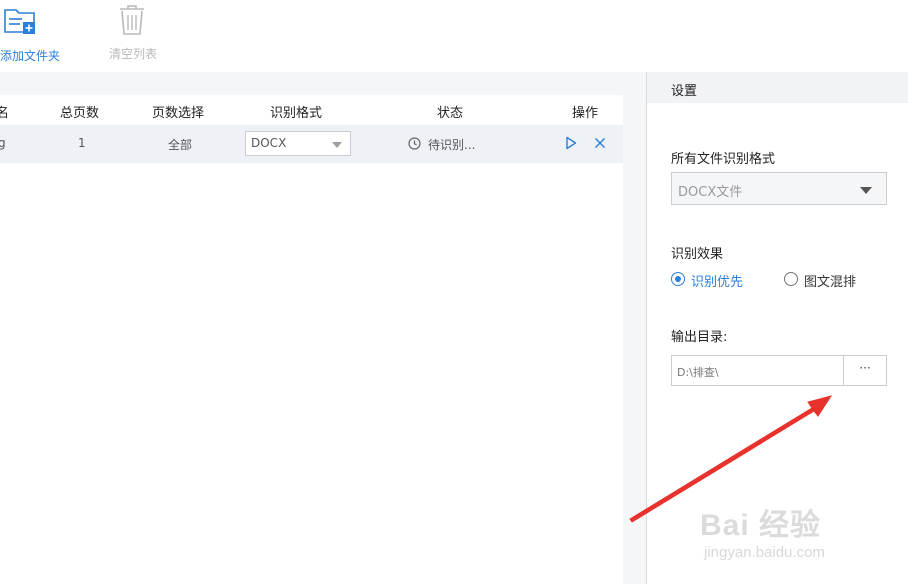 The image size is (908, 584). Describe the element at coordinates (82, 143) in the screenshot. I see `total-pages-cell: 1` at that location.